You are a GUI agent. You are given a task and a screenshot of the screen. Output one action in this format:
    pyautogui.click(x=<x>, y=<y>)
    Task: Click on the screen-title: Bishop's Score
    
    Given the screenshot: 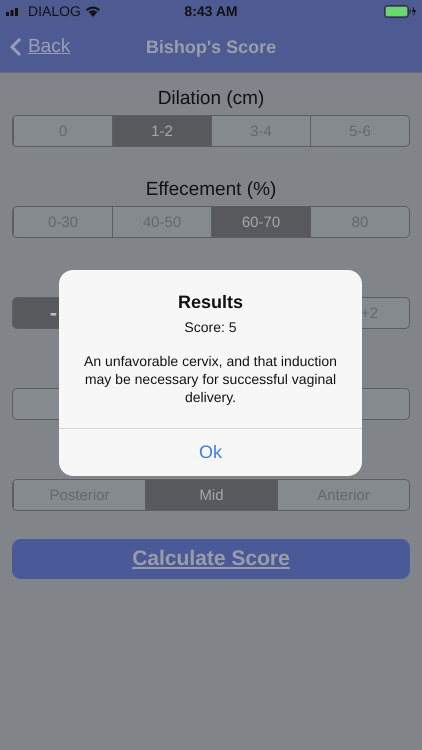 What is the action you would take?
    pyautogui.click(x=211, y=47)
    